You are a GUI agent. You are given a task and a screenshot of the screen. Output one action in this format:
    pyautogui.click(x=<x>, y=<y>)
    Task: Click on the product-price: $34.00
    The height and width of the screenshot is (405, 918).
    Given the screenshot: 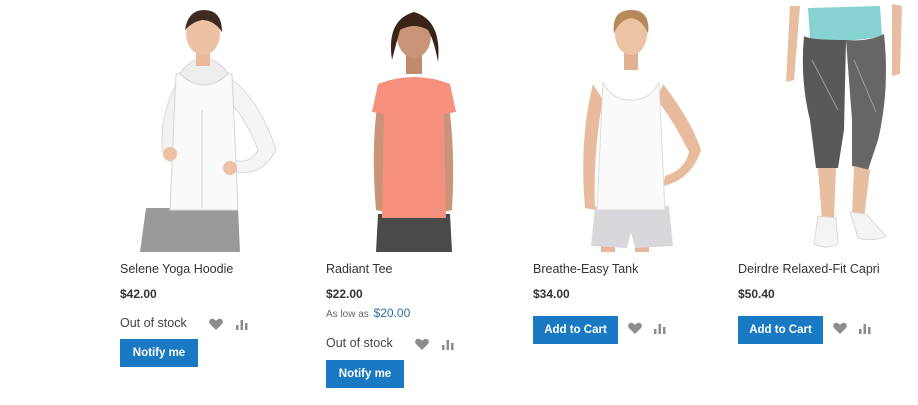 What is the action you would take?
    pyautogui.click(x=551, y=294)
    